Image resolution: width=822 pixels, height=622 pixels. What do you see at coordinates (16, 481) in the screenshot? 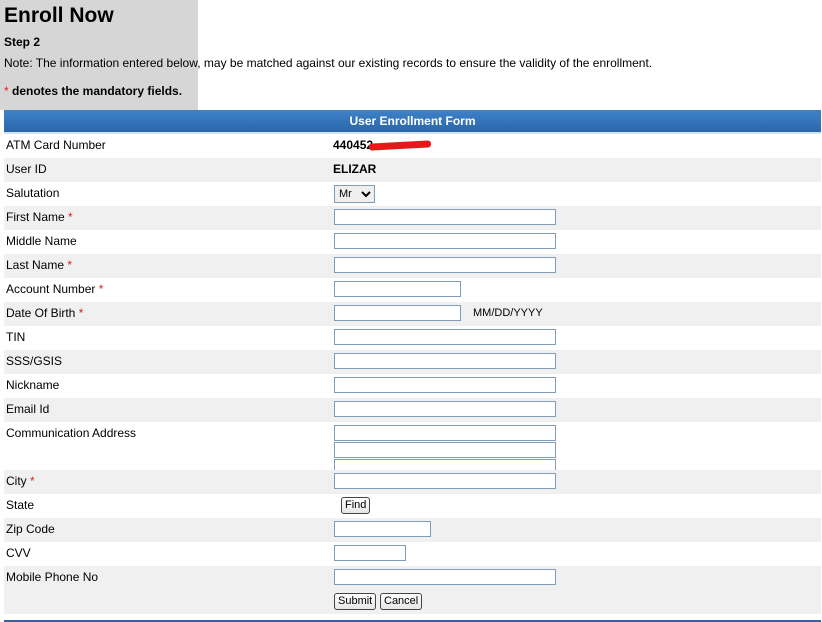
I see `city-label-text: City` at bounding box center [16, 481].